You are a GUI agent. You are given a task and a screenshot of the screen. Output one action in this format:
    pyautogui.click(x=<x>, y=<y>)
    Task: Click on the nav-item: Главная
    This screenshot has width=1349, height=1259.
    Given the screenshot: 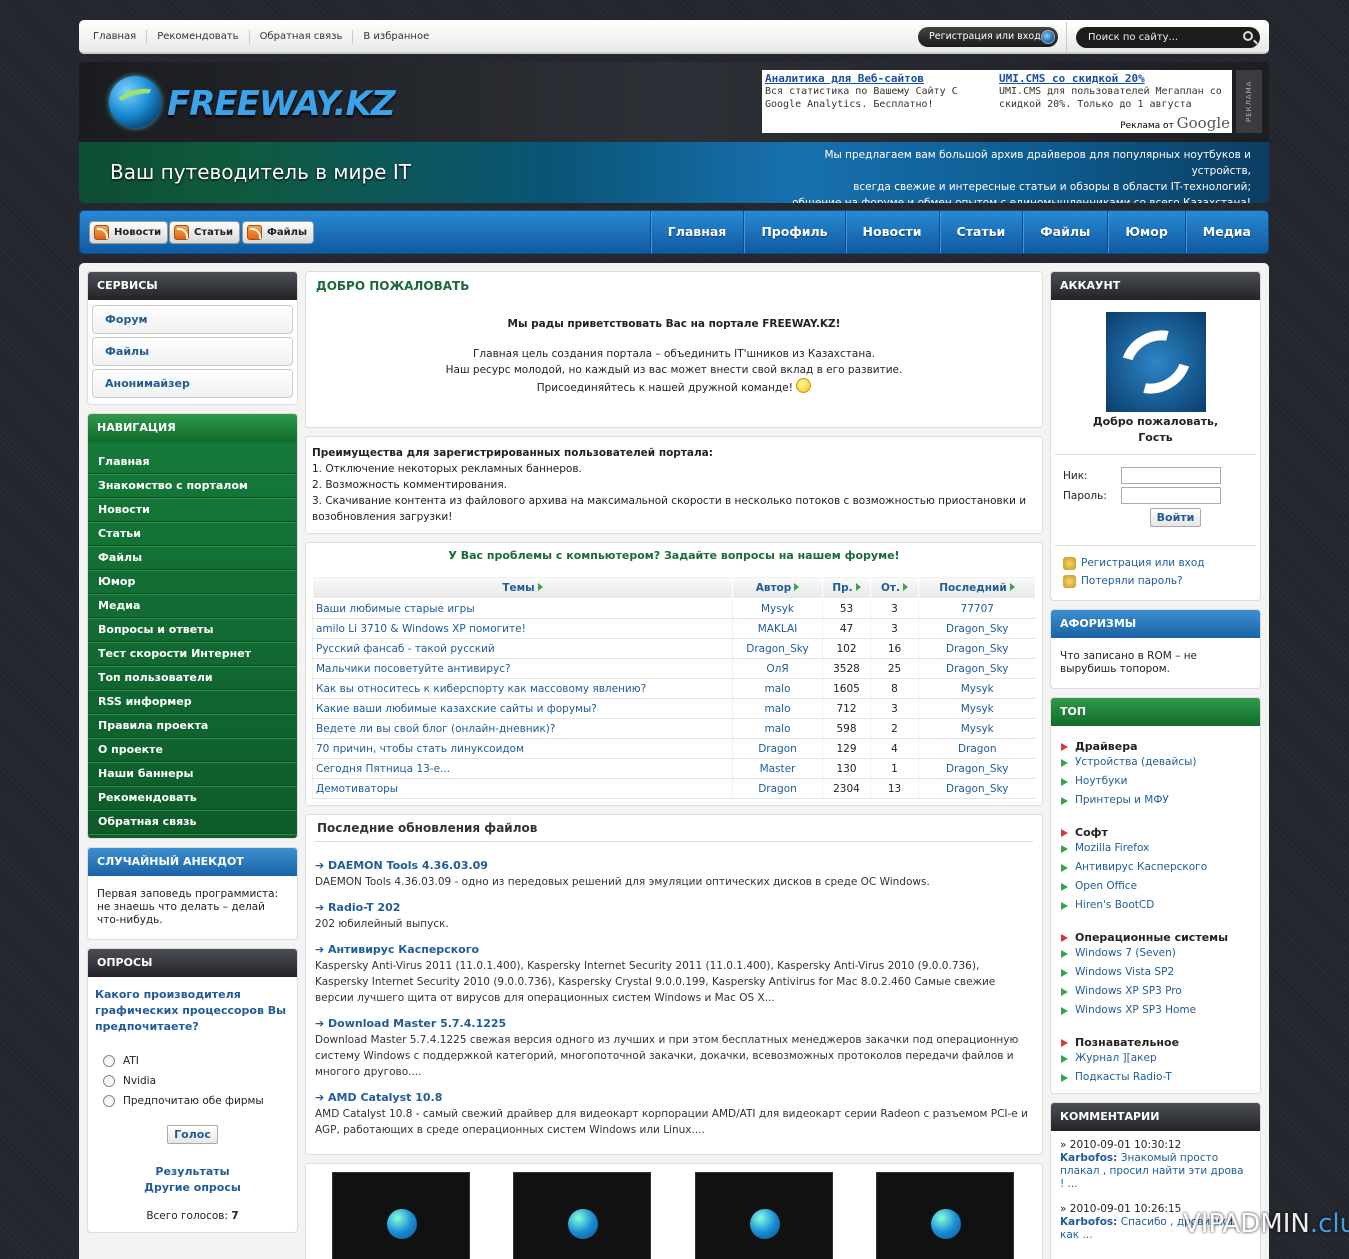 What is the action you would take?
    pyautogui.click(x=192, y=462)
    